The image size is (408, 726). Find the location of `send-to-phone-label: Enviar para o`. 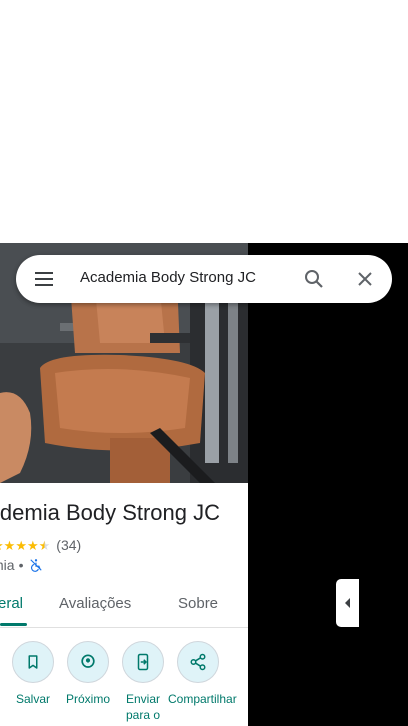

send-to-phone-label: Enviar para o is located at coordinates (143, 707).